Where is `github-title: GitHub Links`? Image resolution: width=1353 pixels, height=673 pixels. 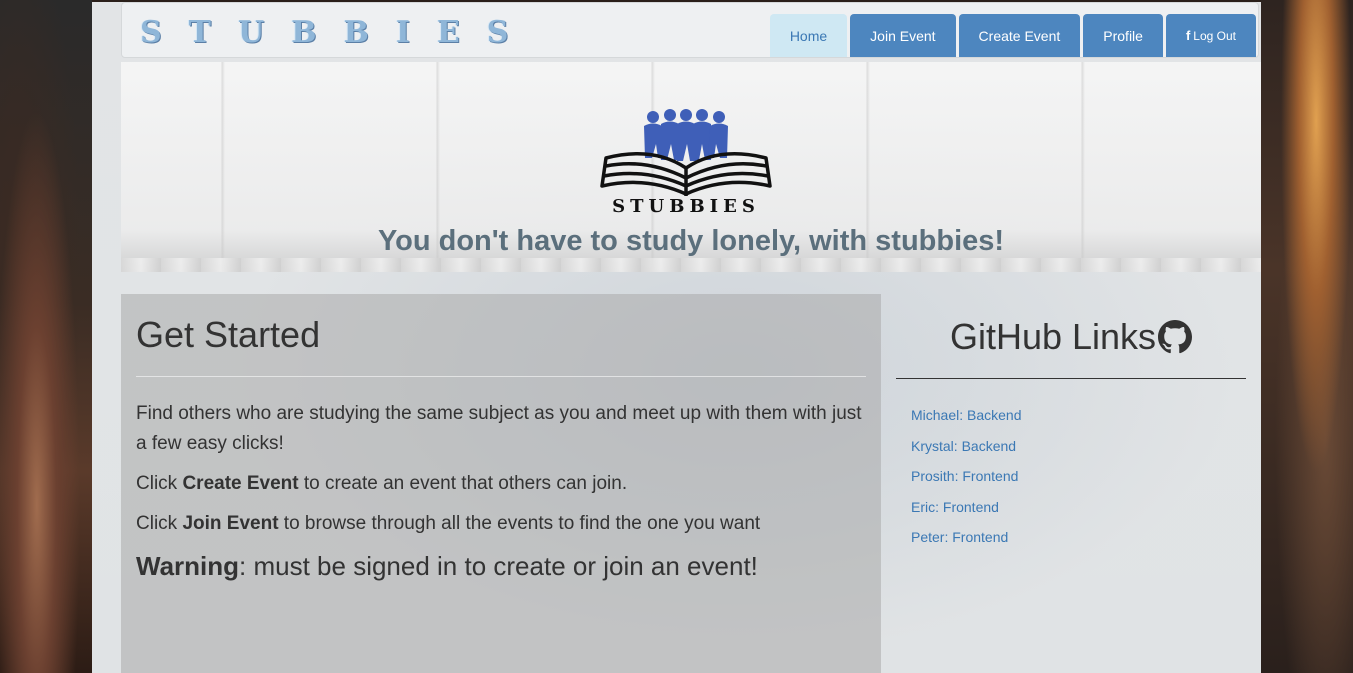
github-title: GitHub Links is located at coordinates (1071, 347).